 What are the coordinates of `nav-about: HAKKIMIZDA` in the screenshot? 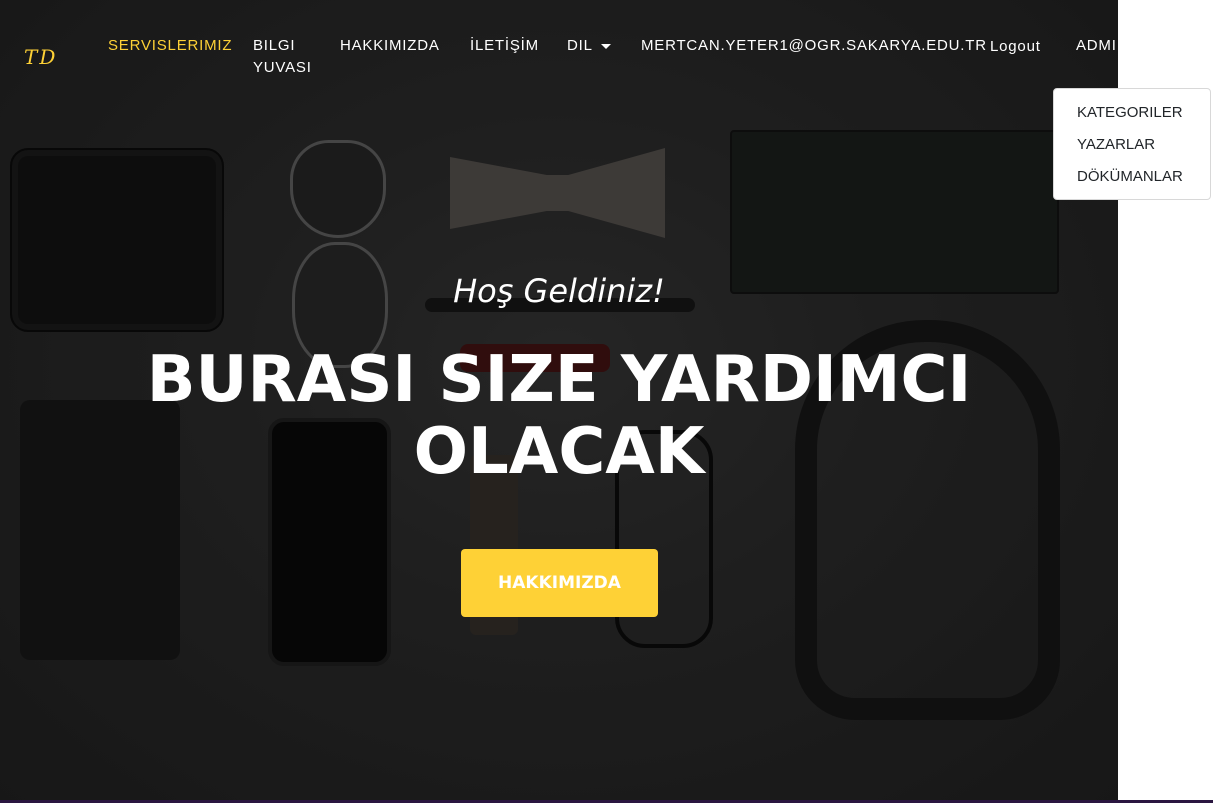 It's located at (390, 46).